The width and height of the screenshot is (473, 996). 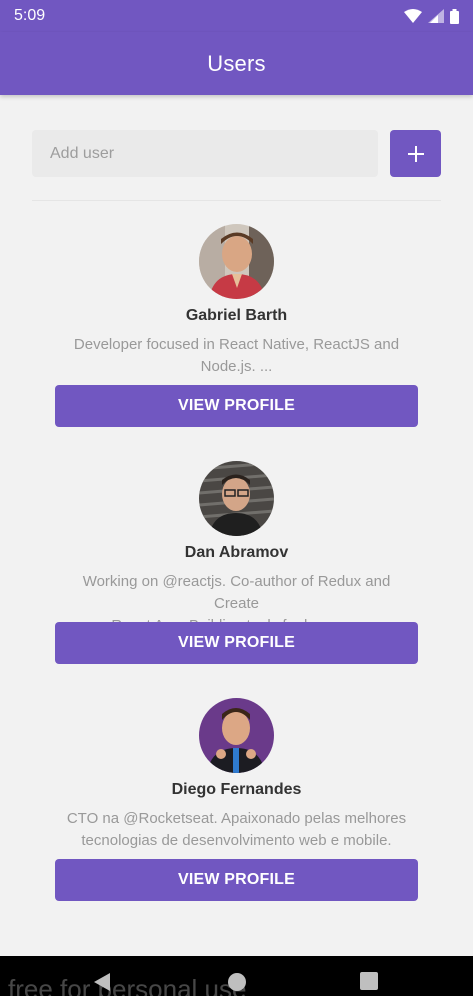 I want to click on wifi-icon, so click(x=413, y=16).